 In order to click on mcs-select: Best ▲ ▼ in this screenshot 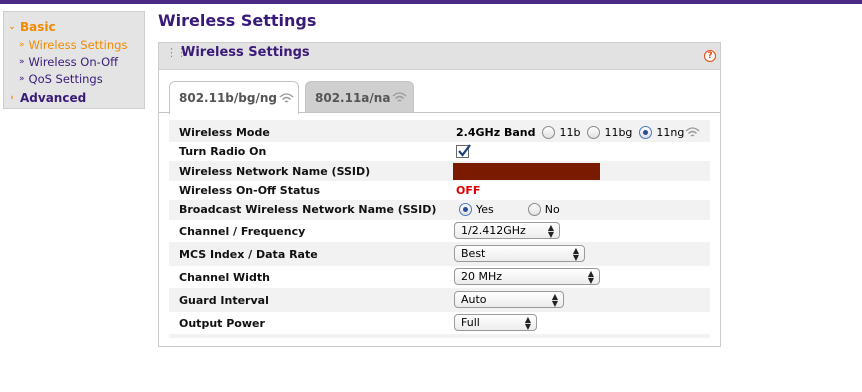, I will do `click(519, 253)`.